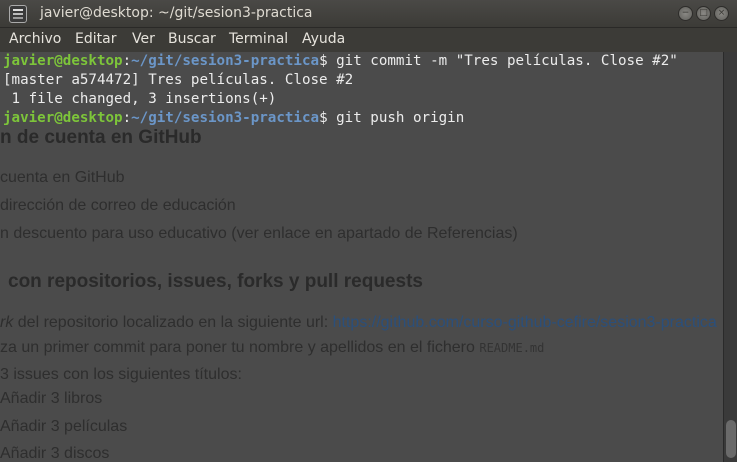  Describe the element at coordinates (368, 40) in the screenshot. I see `menubar: Archivo Editar Ver Buscar Terminal Ayuda` at that location.